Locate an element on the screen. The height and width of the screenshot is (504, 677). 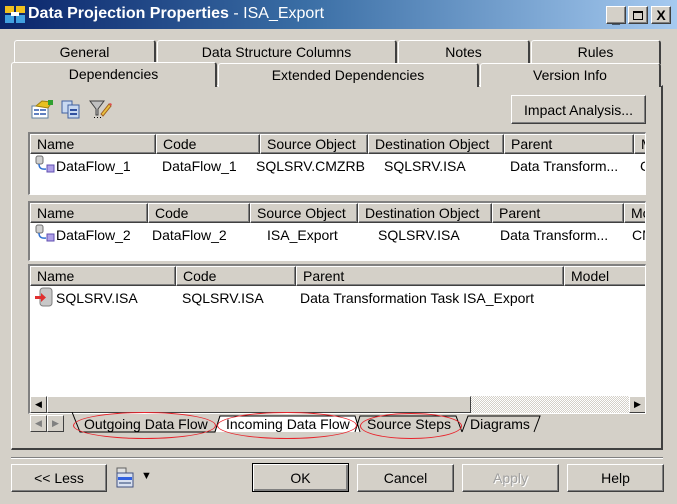
chevron-down-icon: ▼ is located at coordinates (146, 476).